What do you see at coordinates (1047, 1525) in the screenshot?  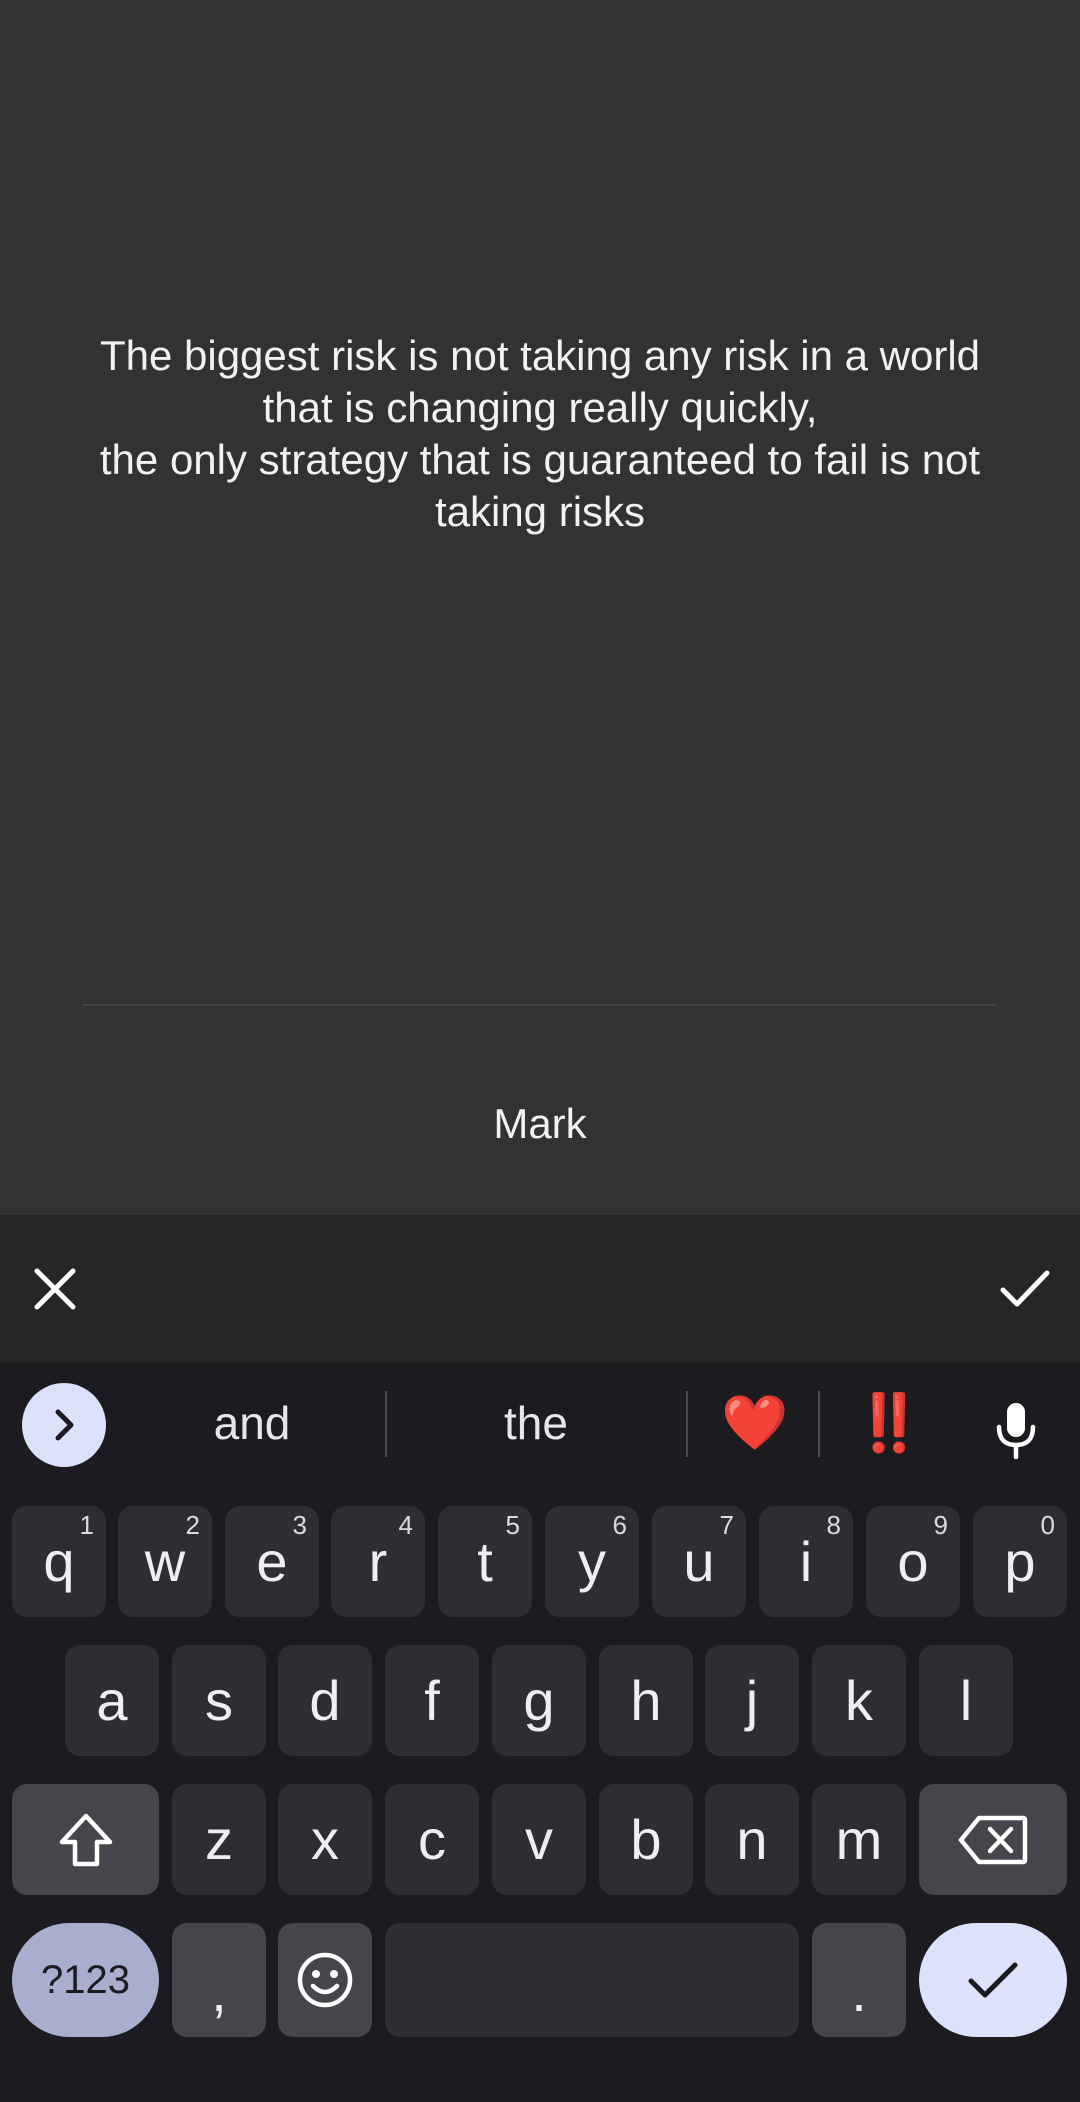 I see `key-hint: 0` at bounding box center [1047, 1525].